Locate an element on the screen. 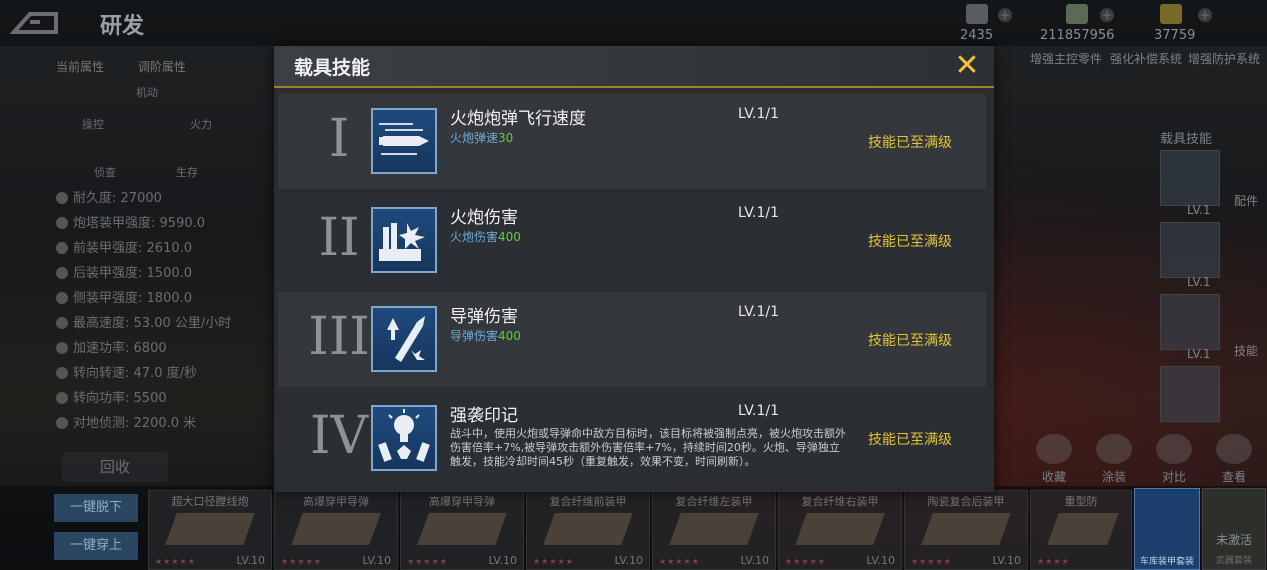 The height and width of the screenshot is (570, 1267). favorite-label: 收藏 is located at coordinates (1054, 477).